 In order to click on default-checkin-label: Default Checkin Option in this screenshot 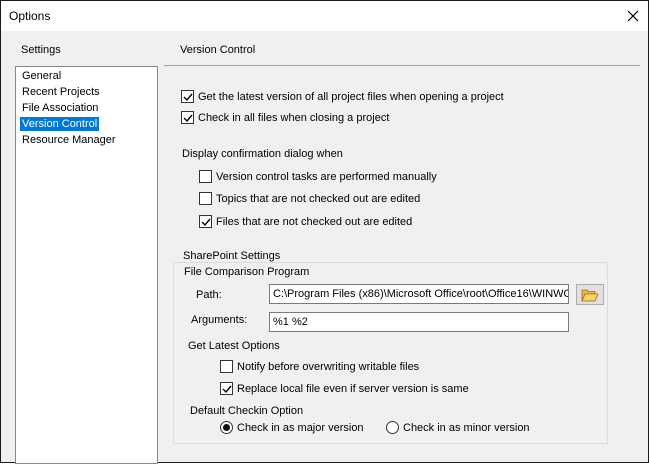, I will do `click(247, 411)`.